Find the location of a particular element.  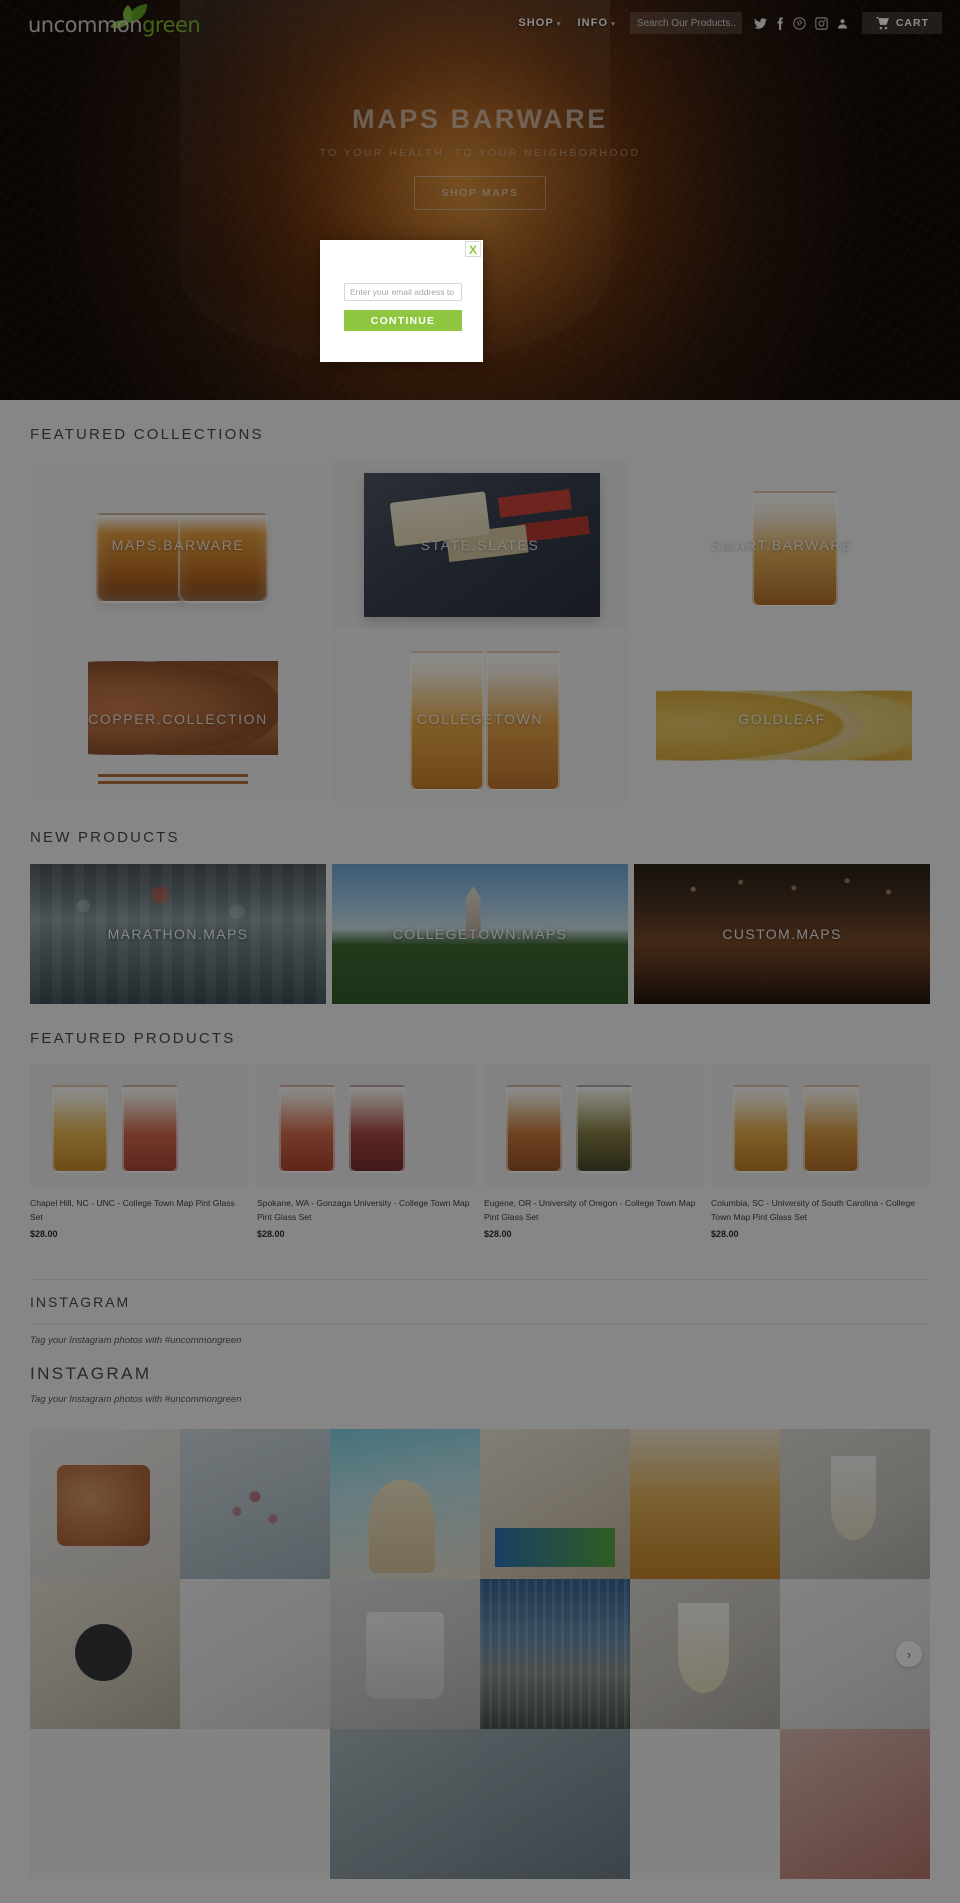

cart-button: CART is located at coordinates (901, 23).